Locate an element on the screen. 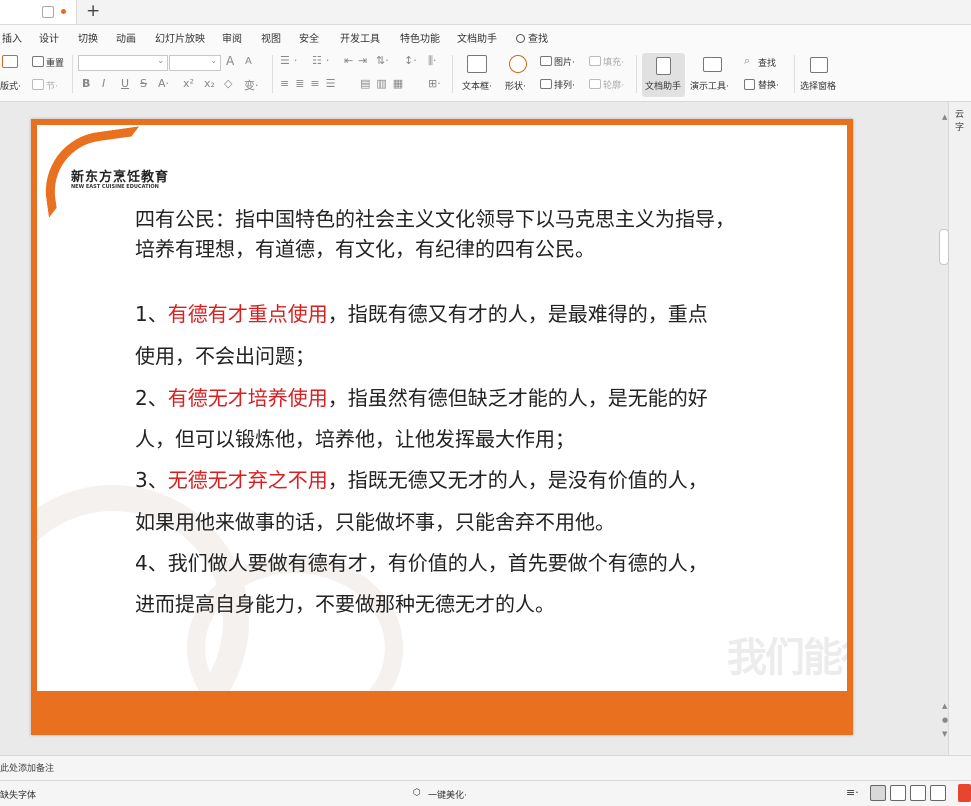 This screenshot has width=971, height=806. outline-icon is located at coordinates (595, 84).